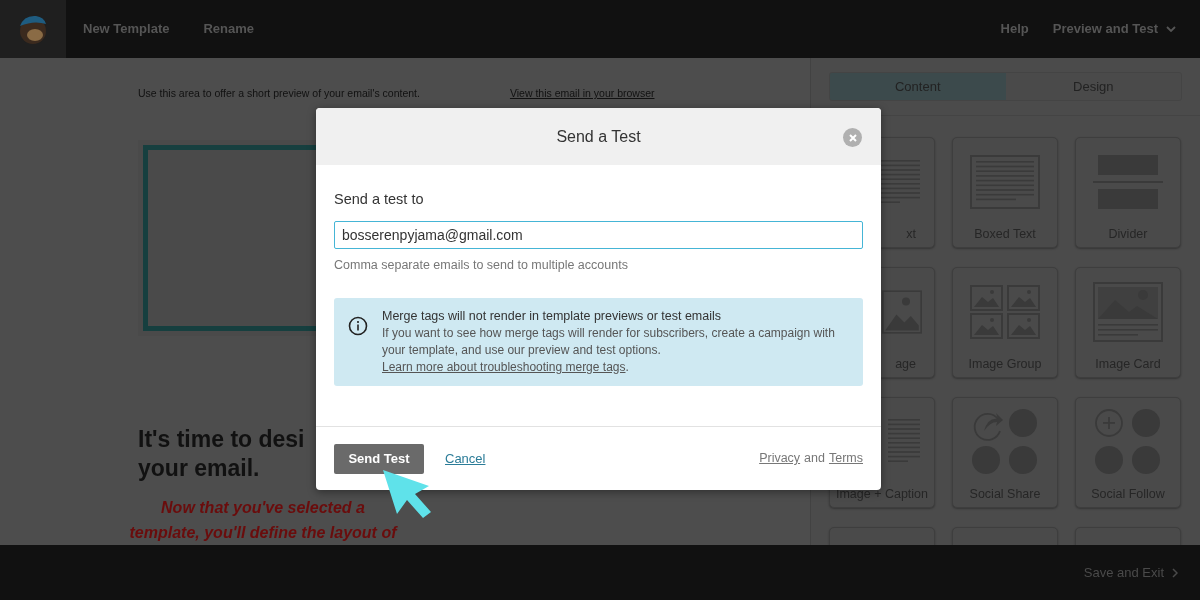  What do you see at coordinates (358, 325) in the screenshot?
I see `info-icon` at bounding box center [358, 325].